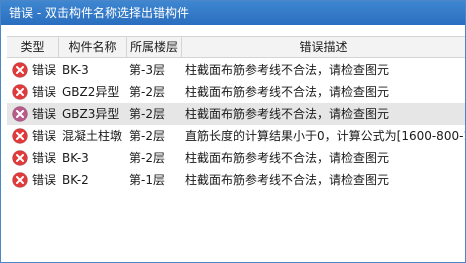  I want to click on table-row: 错误 GBZ3异型 第-2层 柱截面布筋参考线不合法，请检查图元, so click(236, 114).